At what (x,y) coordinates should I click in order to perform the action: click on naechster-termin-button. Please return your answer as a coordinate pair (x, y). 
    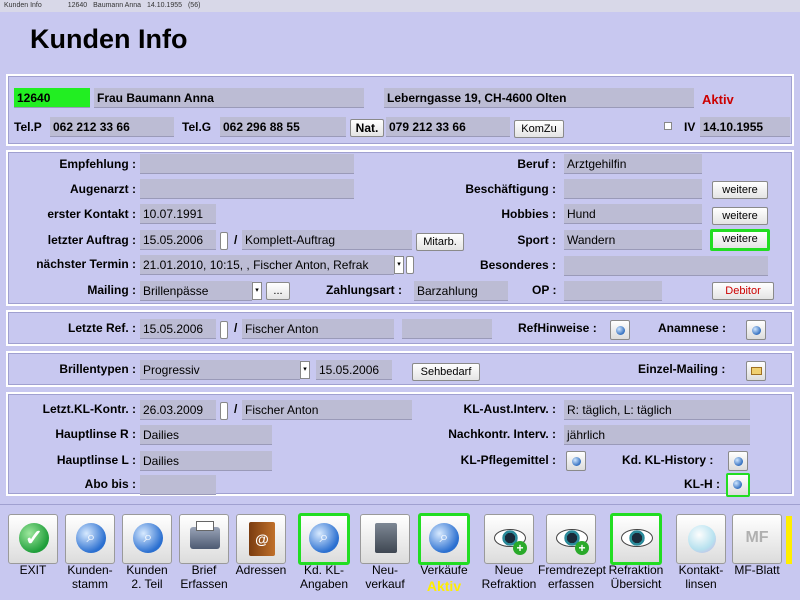
    Looking at the image, I should click on (410, 265).